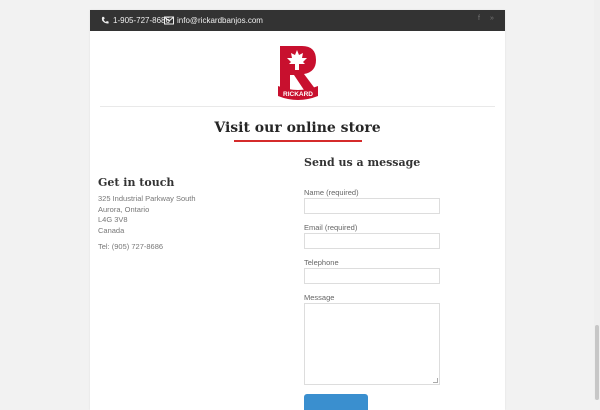 This screenshot has width=600, height=410. Describe the element at coordinates (297, 106) in the screenshot. I see `header-divider` at that location.